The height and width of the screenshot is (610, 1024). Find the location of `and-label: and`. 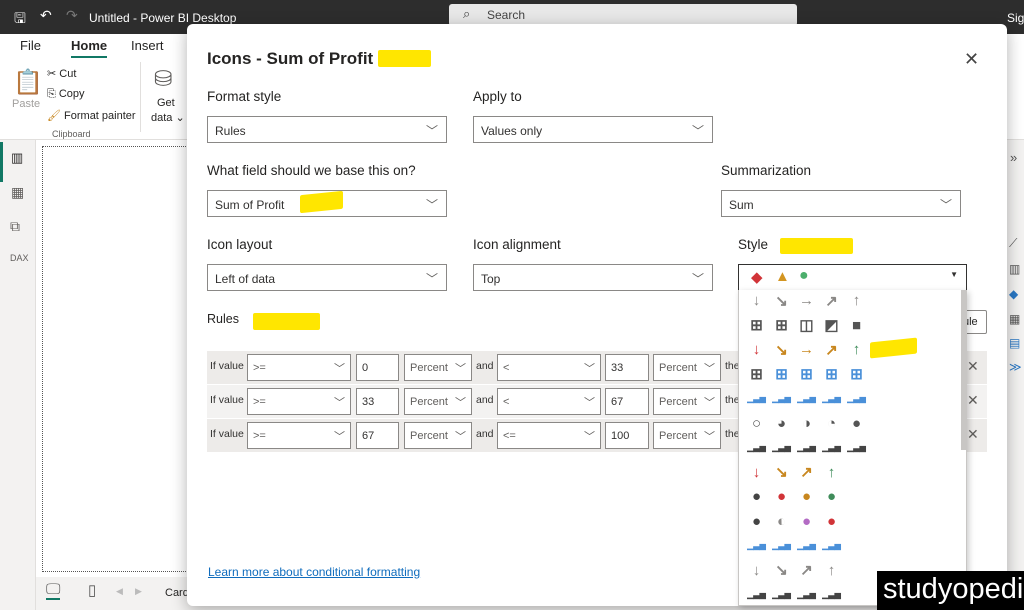

and-label: and is located at coordinates (485, 434).